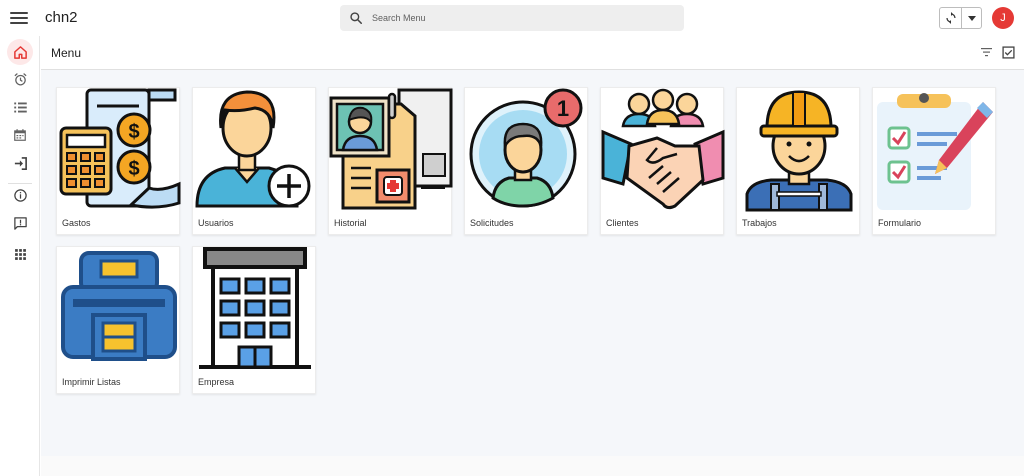 This screenshot has height=476, width=1024. I want to click on menu-tile-clientes: Clientes, so click(662, 161).